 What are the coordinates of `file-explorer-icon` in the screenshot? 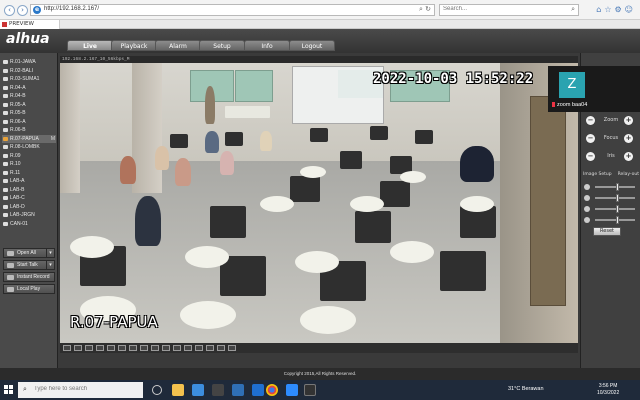 It's located at (178, 390).